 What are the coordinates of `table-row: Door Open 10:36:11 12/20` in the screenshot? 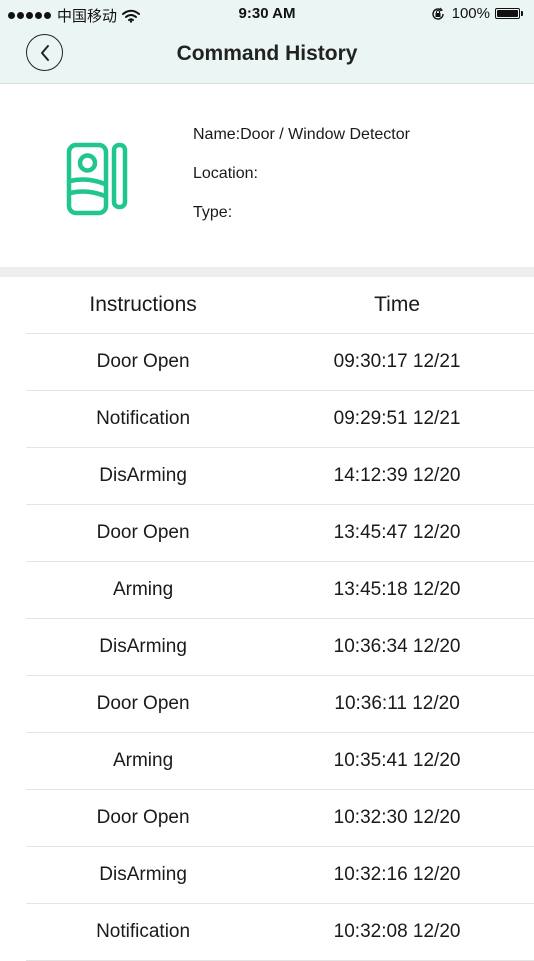 It's located at (280, 704).